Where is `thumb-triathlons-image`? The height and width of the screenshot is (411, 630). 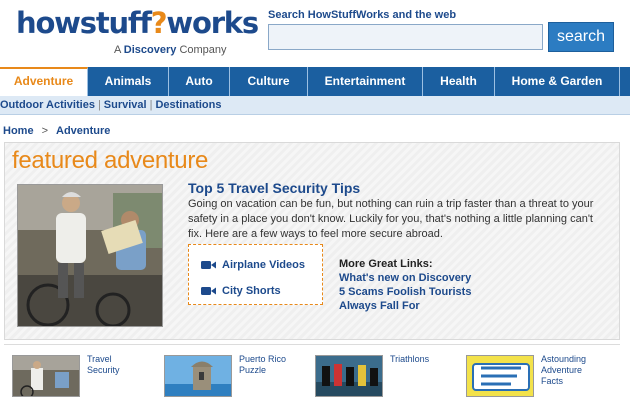 thumb-triathlons-image is located at coordinates (349, 376).